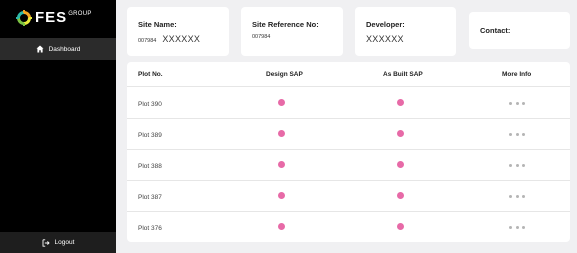 This screenshot has height=253, width=577. What do you see at coordinates (348, 103) in the screenshot?
I see `table-row: Plot 390` at bounding box center [348, 103].